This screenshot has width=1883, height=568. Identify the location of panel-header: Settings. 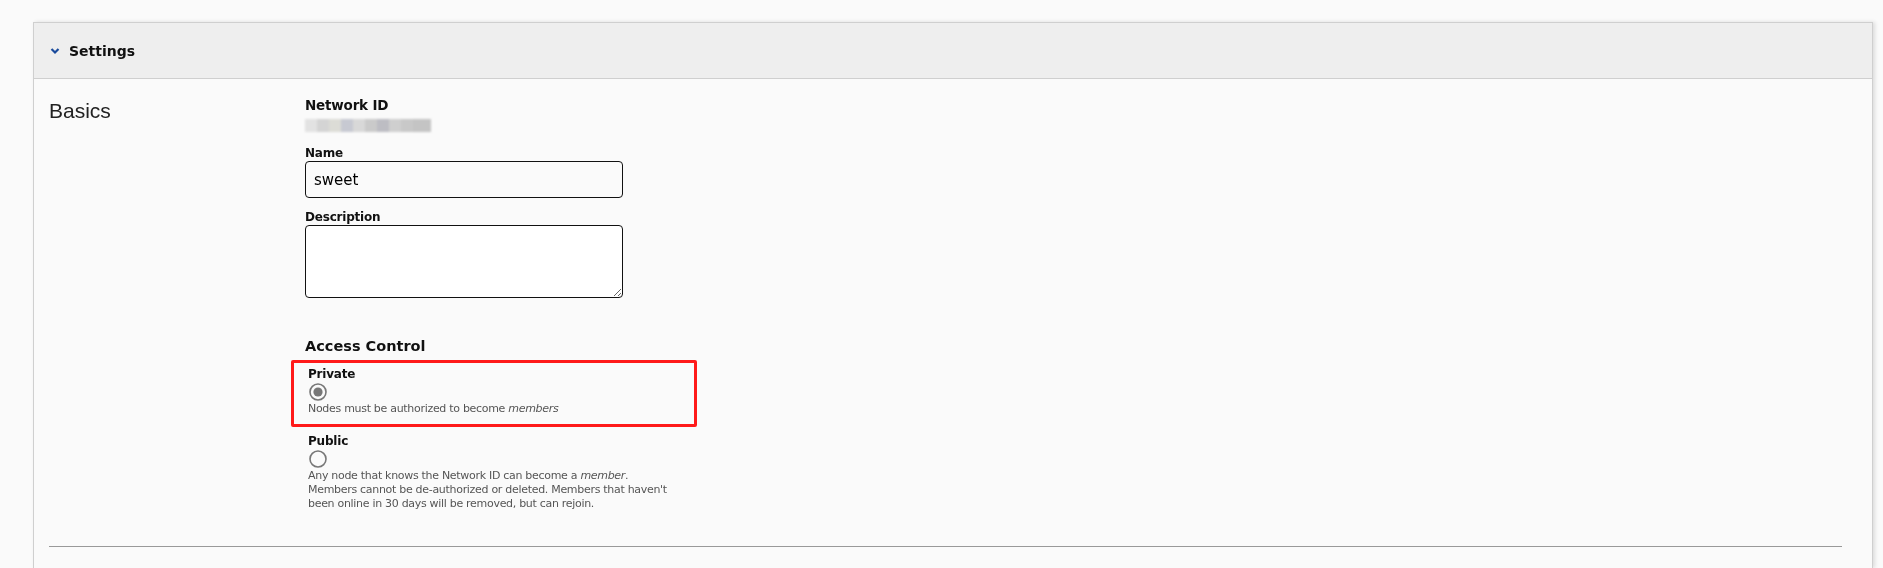
(953, 51).